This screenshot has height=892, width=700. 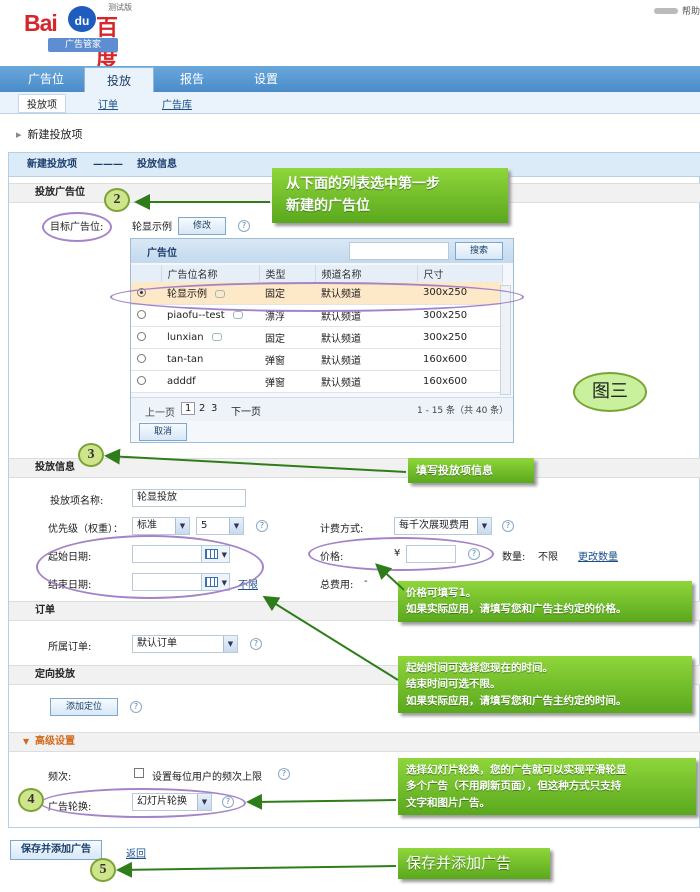 I want to click on pager: 上一页 1 2 3 下一页 1 - 15 条（共 40 条）, so click(x=322, y=409).